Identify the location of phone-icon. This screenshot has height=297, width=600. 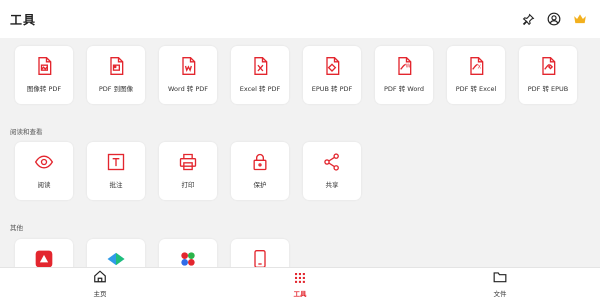
(260, 258).